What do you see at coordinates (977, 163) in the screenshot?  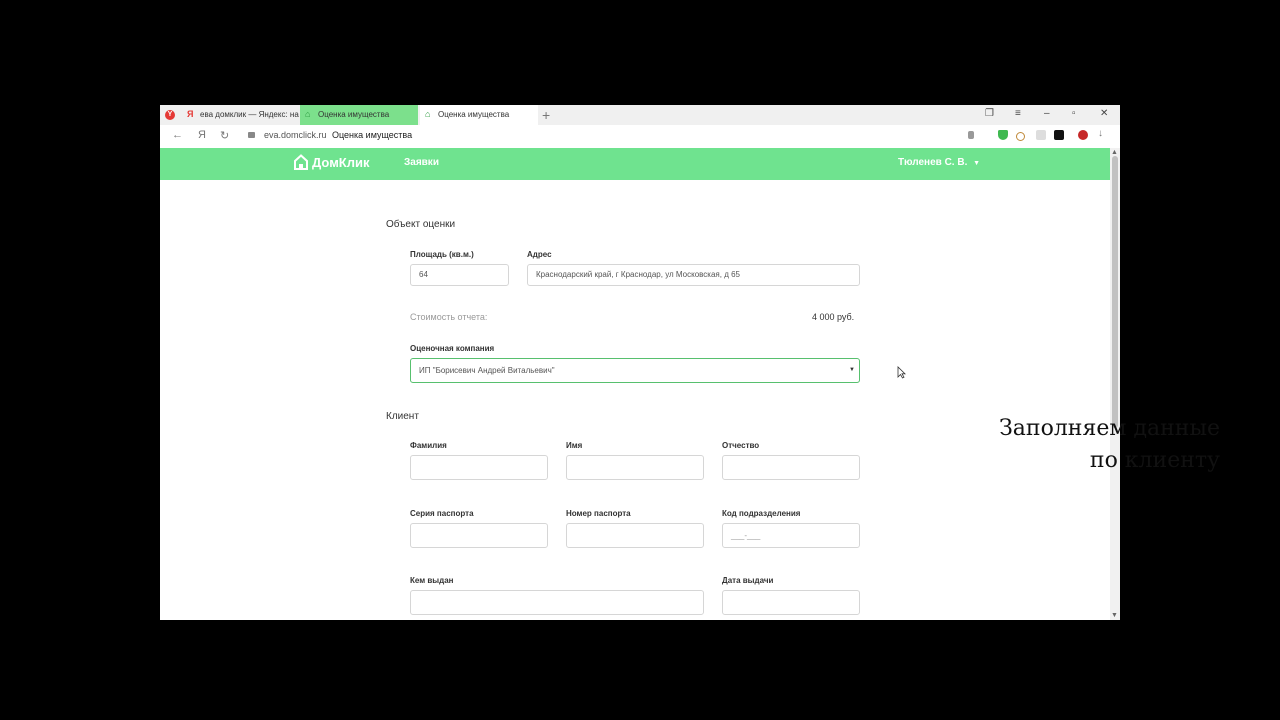 I see `chevron-down-icon: ▼` at bounding box center [977, 163].